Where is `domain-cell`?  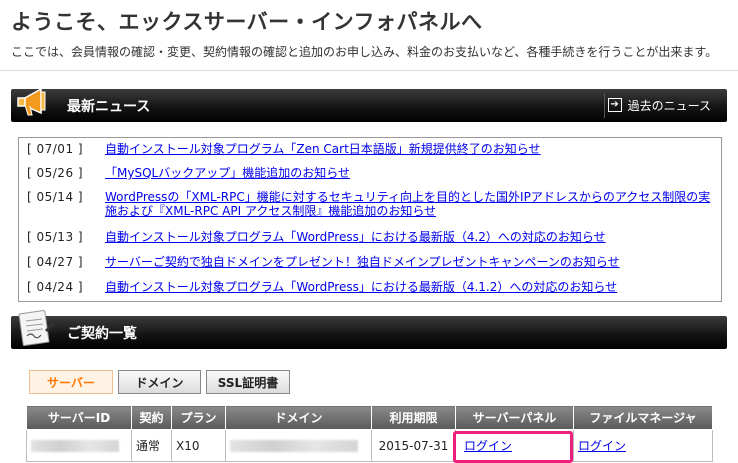
domain-cell is located at coordinates (298, 445).